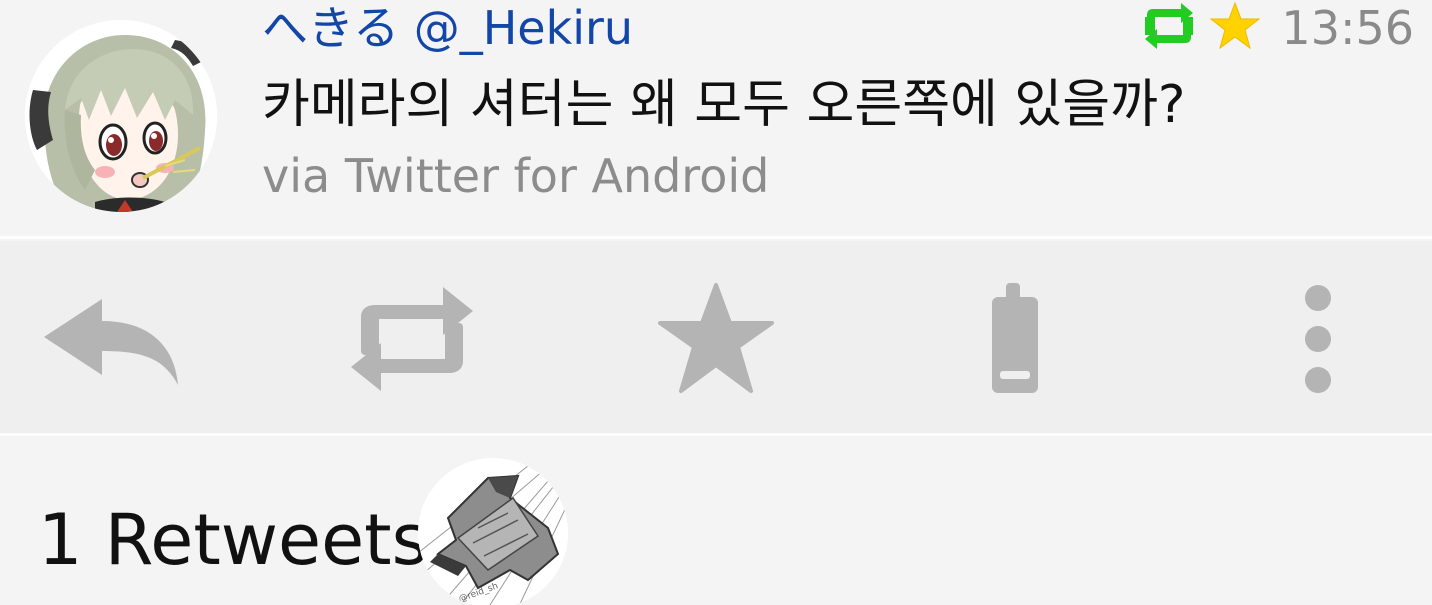  What do you see at coordinates (716, 237) in the screenshot?
I see `divider` at bounding box center [716, 237].